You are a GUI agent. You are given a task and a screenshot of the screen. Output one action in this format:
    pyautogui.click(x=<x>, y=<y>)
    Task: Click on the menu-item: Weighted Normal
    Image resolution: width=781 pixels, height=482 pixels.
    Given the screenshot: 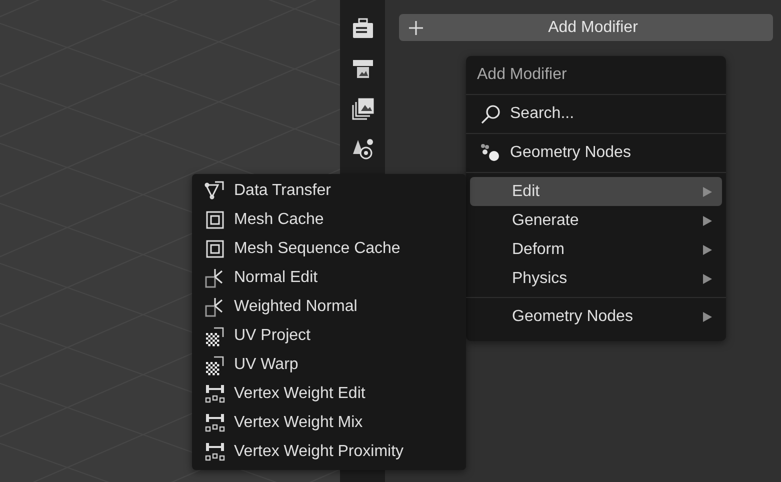 What is the action you would take?
    pyautogui.click(x=329, y=306)
    